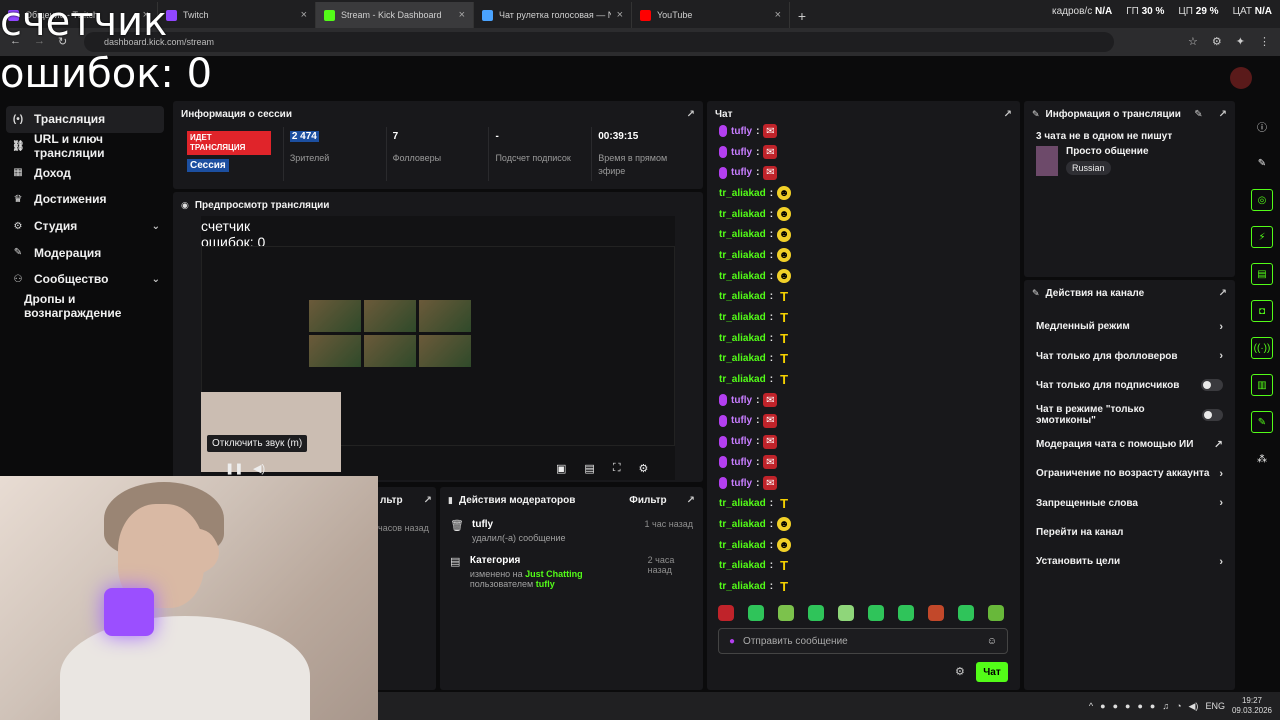 The height and width of the screenshot is (720, 1280). What do you see at coordinates (1193, 41) in the screenshot?
I see `bookmark-star-icon: ☆` at bounding box center [1193, 41].